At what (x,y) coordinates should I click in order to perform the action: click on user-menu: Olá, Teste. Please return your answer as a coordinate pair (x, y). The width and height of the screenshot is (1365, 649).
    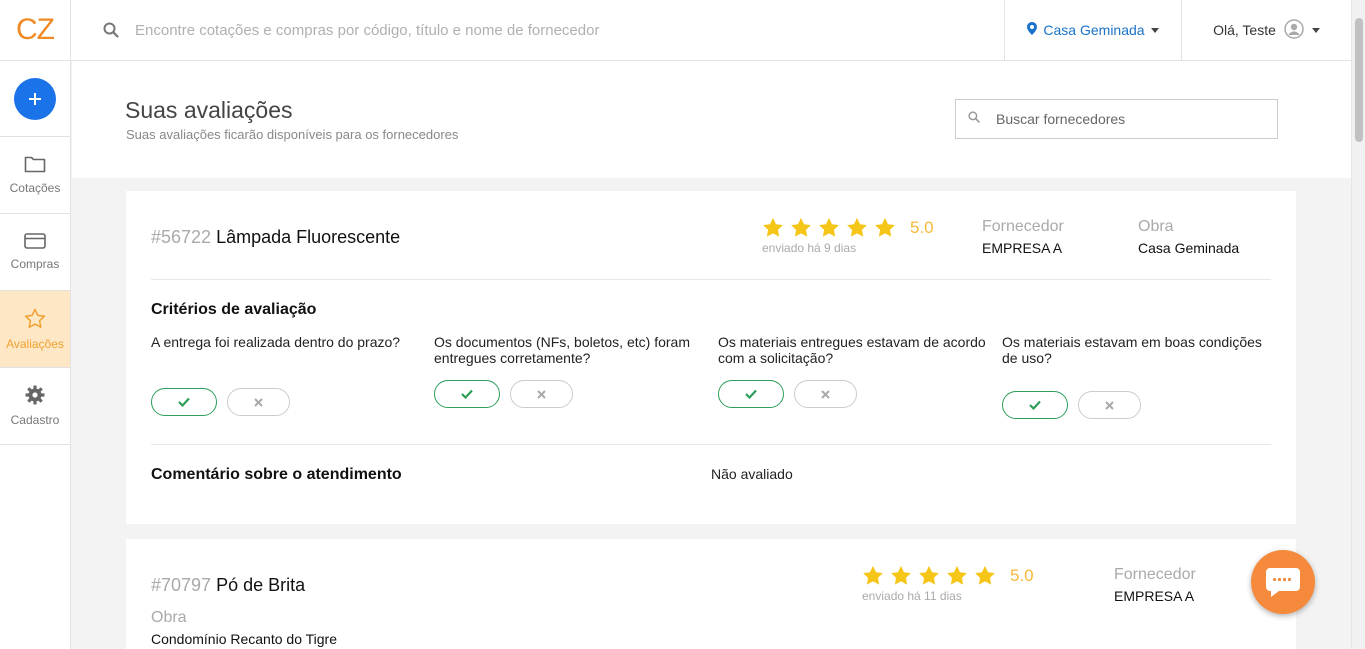
    Looking at the image, I should click on (1266, 30).